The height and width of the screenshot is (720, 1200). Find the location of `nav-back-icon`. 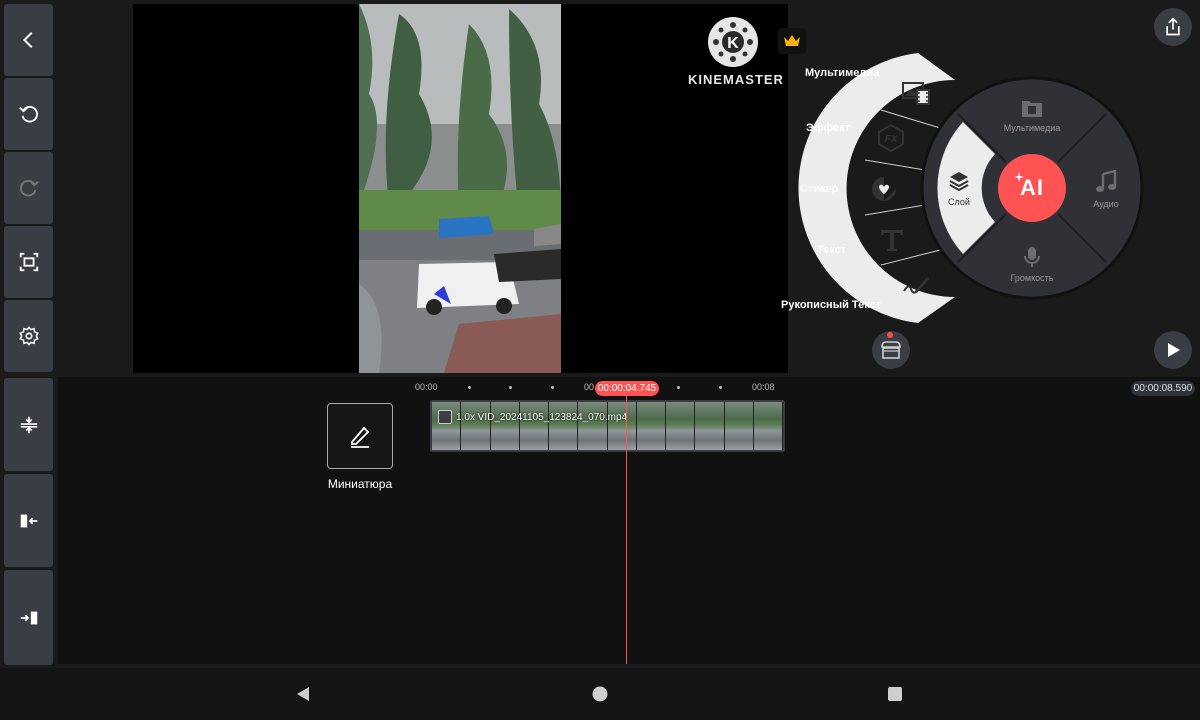

nav-back-icon is located at coordinates (303, 694).